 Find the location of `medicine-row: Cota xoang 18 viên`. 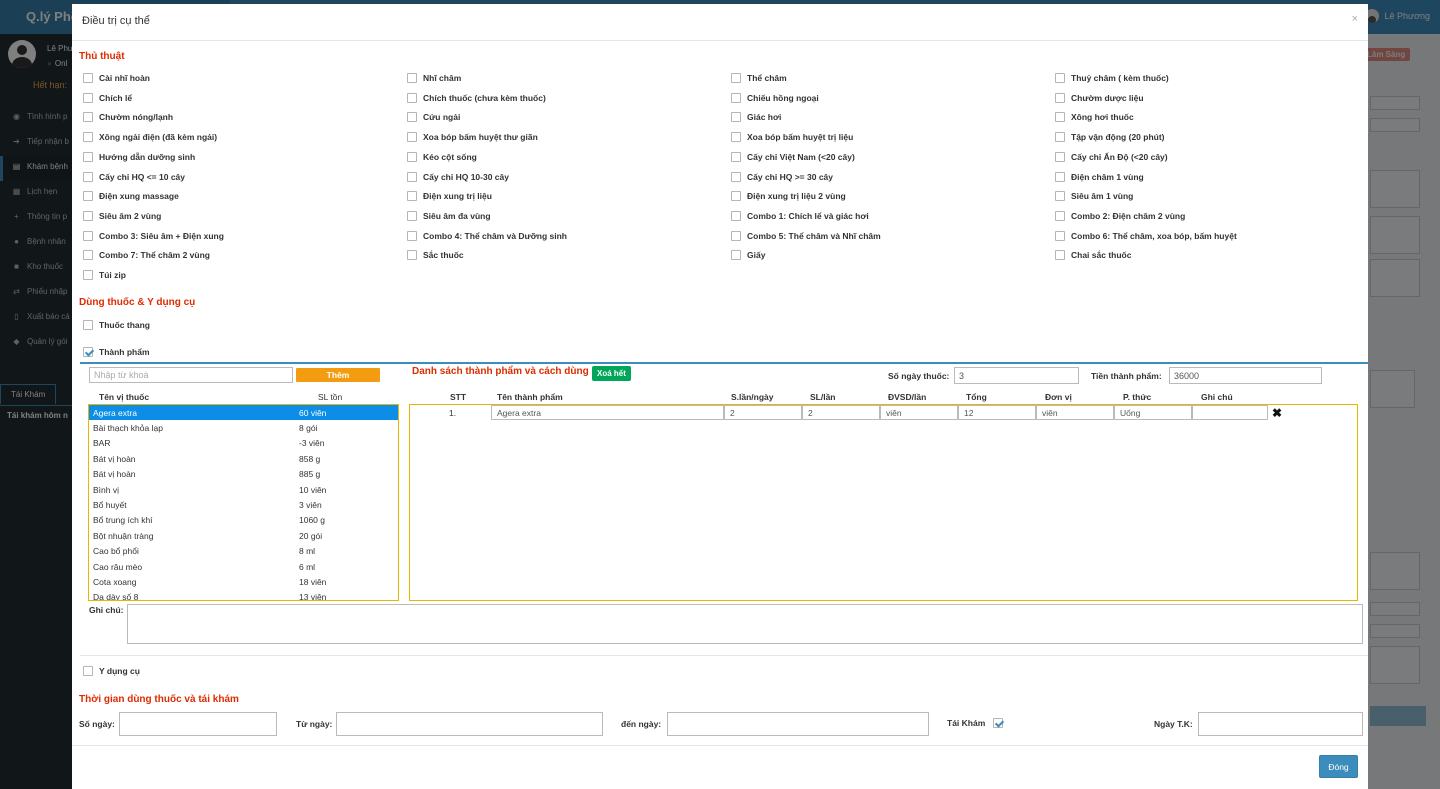

medicine-row: Cota xoang 18 viên is located at coordinates (243, 581).